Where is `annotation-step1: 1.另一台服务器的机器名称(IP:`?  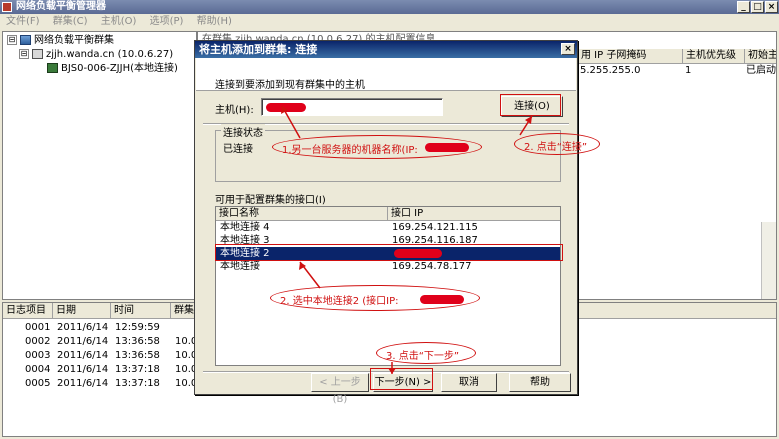 annotation-step1: 1.另一台服务器的机器名称(IP: is located at coordinates (350, 150).